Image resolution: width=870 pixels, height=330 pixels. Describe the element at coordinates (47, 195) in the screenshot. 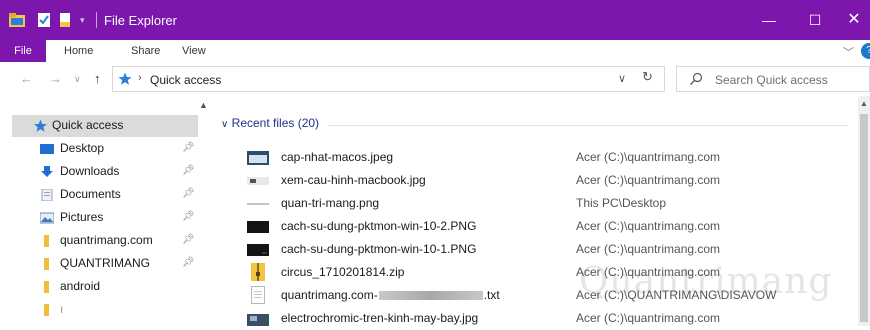

I see `document-icon` at that location.